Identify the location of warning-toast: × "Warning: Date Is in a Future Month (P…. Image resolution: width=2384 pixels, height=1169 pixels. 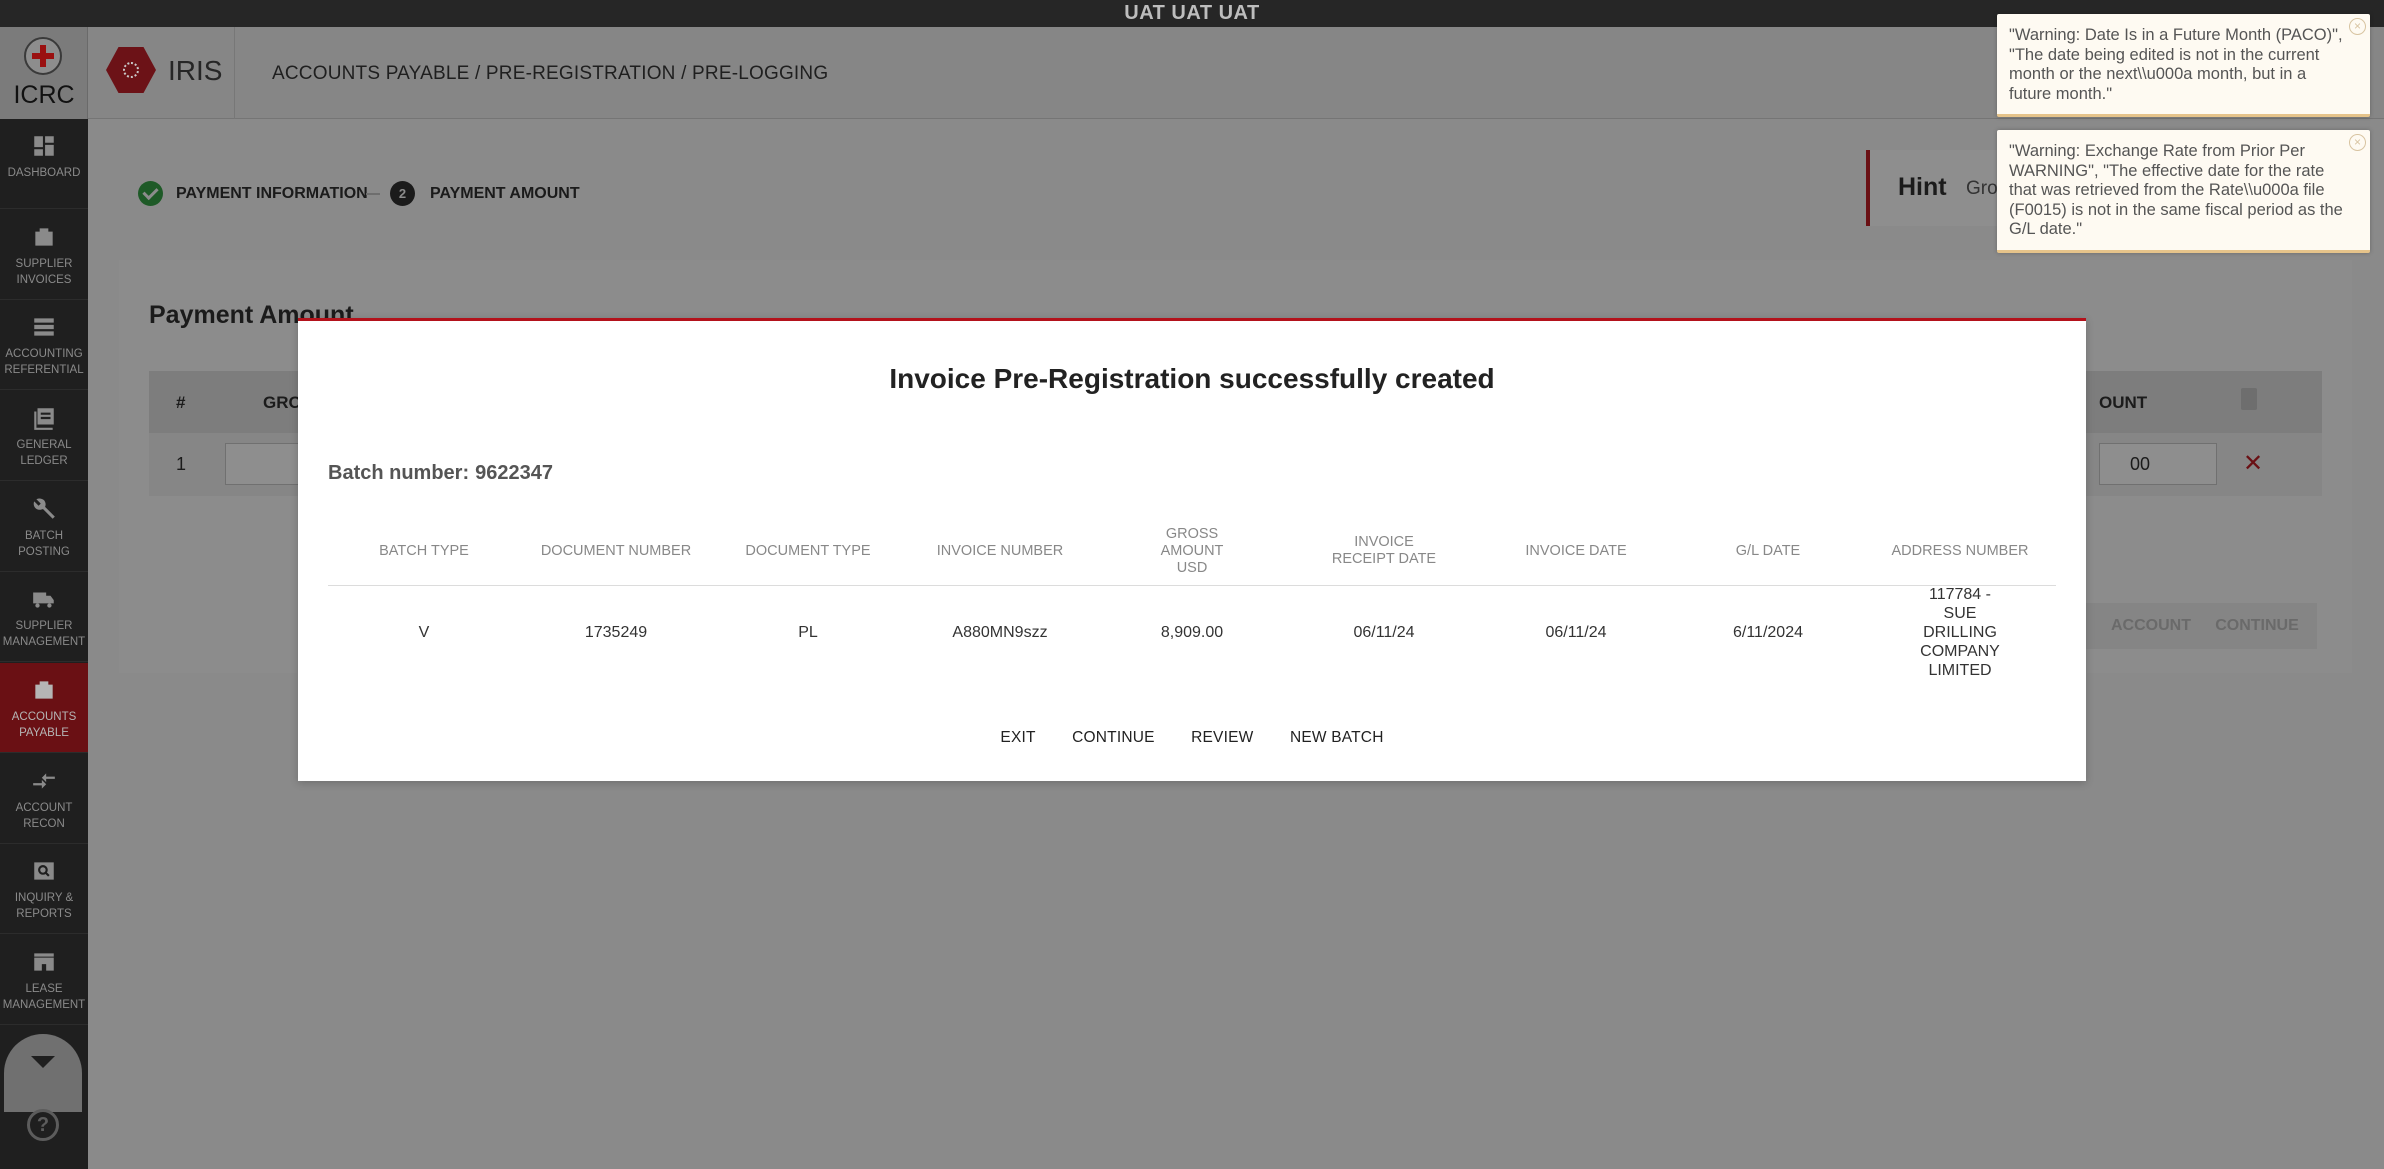
(2183, 65).